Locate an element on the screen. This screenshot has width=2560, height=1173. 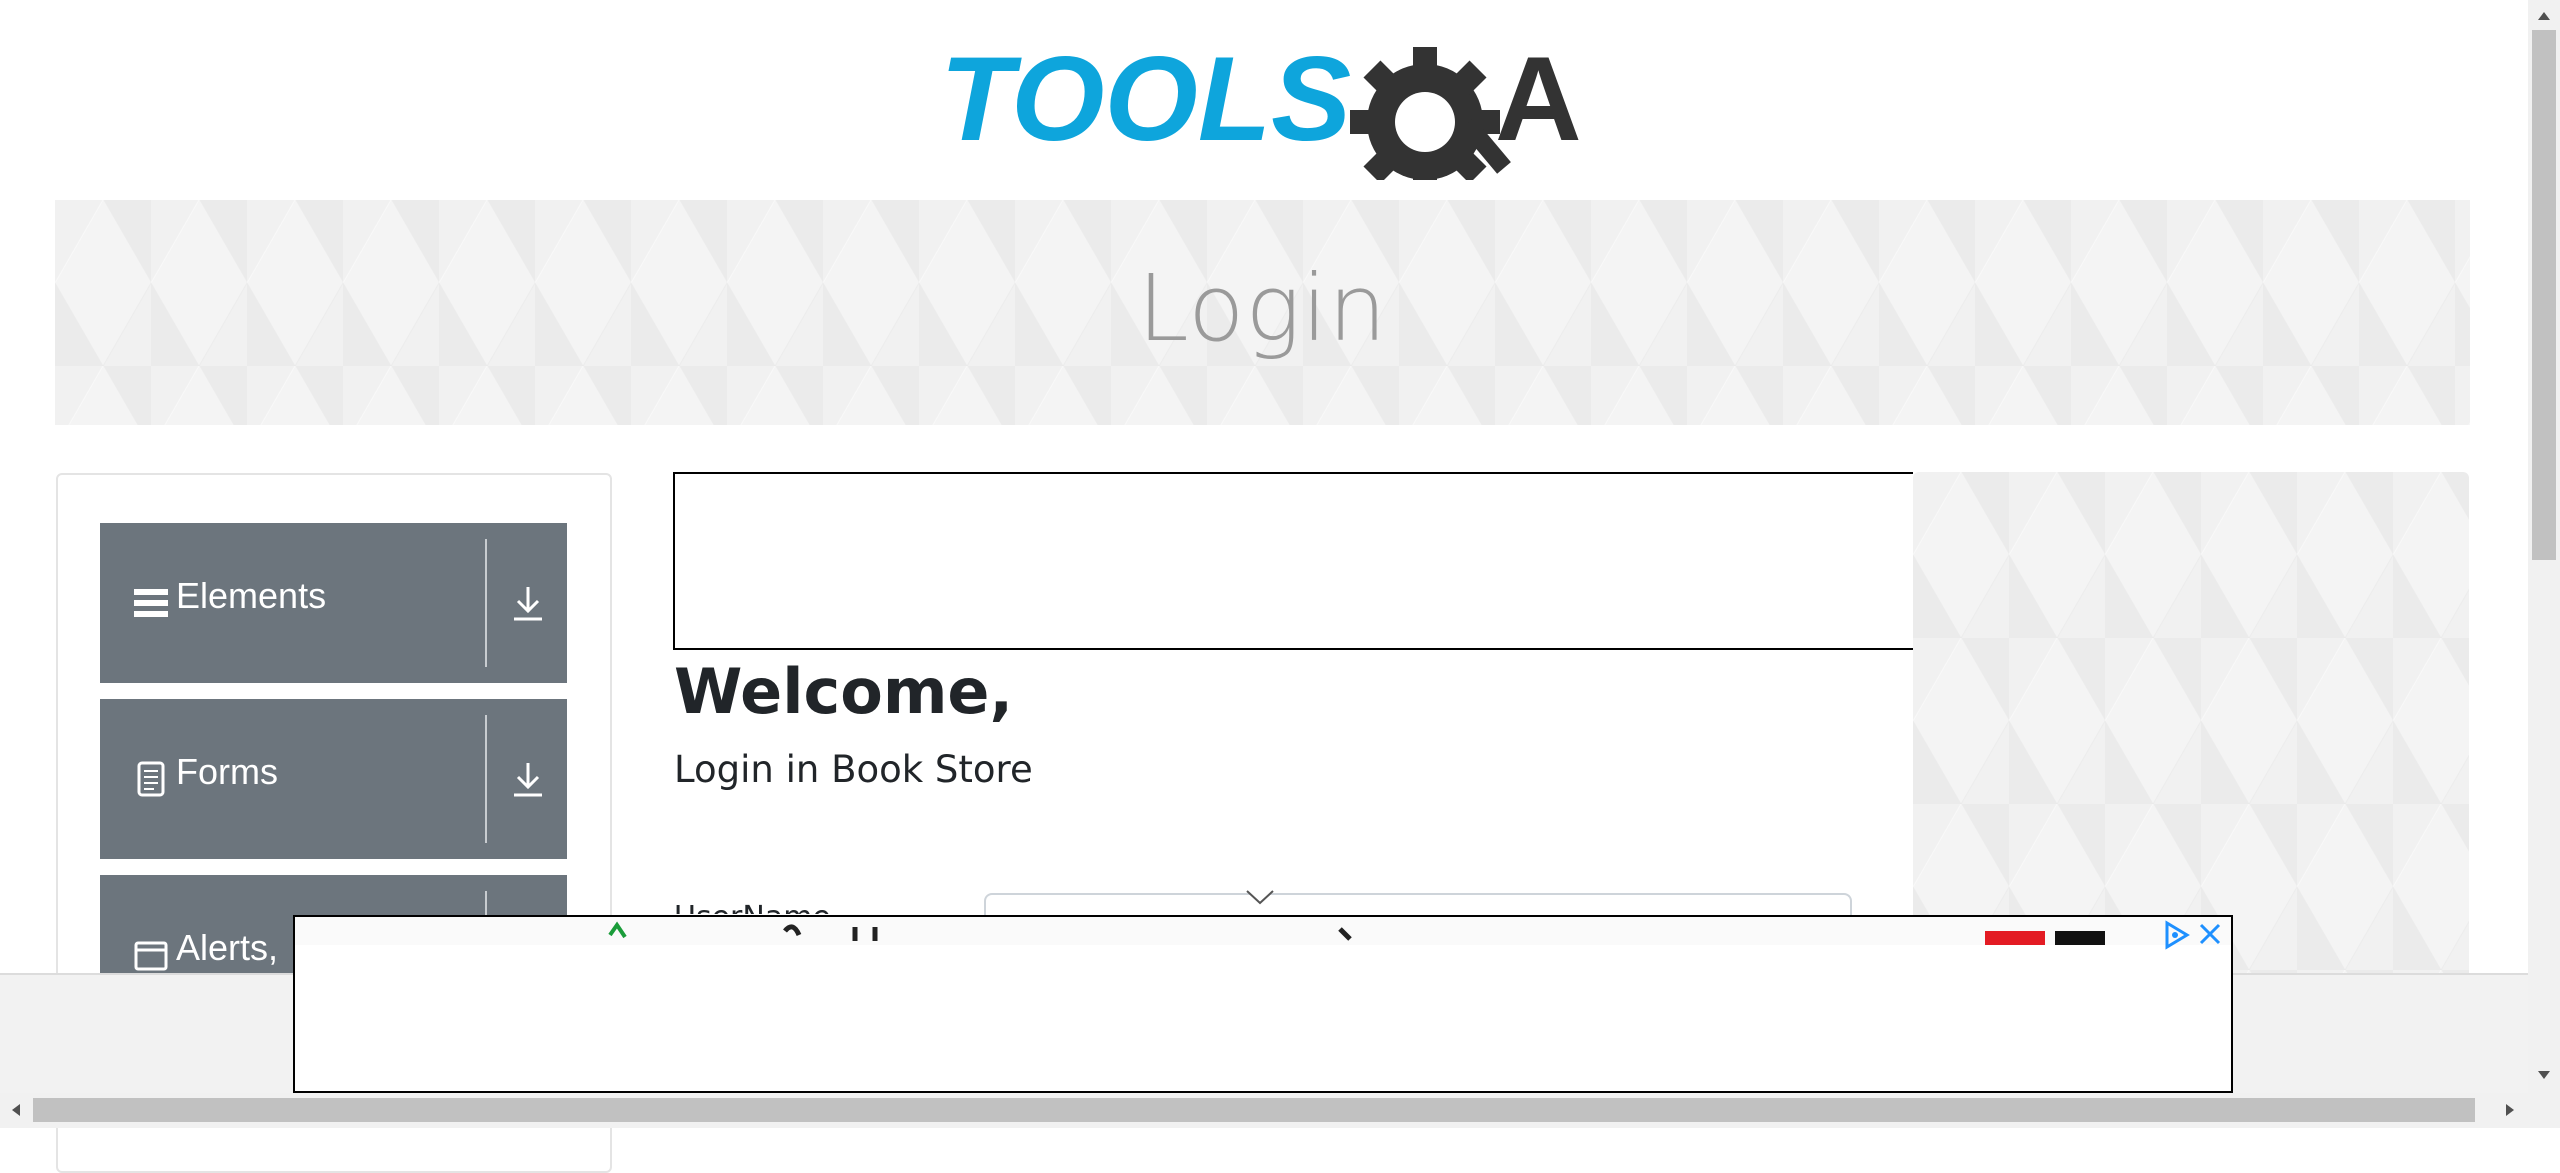
sidebar-group-label: Forms is located at coordinates (227, 771).